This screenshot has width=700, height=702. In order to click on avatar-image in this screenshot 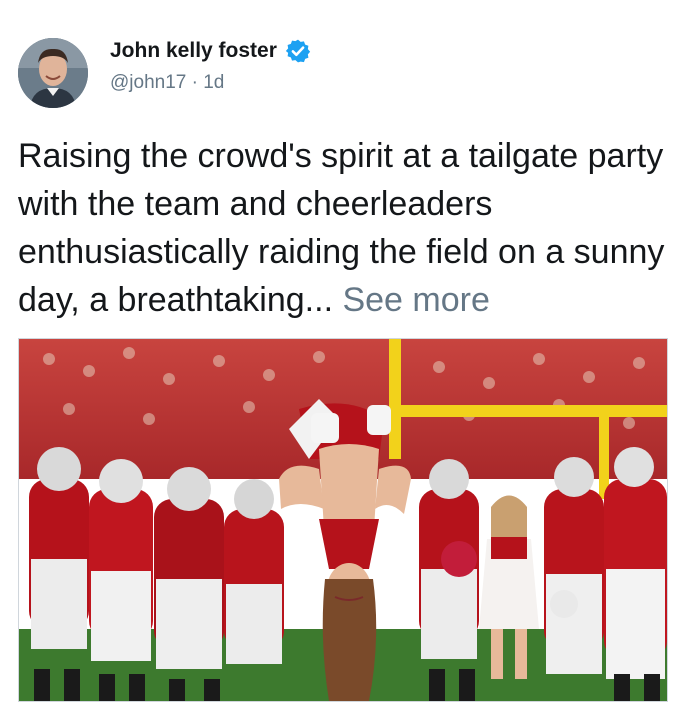, I will do `click(53, 73)`.